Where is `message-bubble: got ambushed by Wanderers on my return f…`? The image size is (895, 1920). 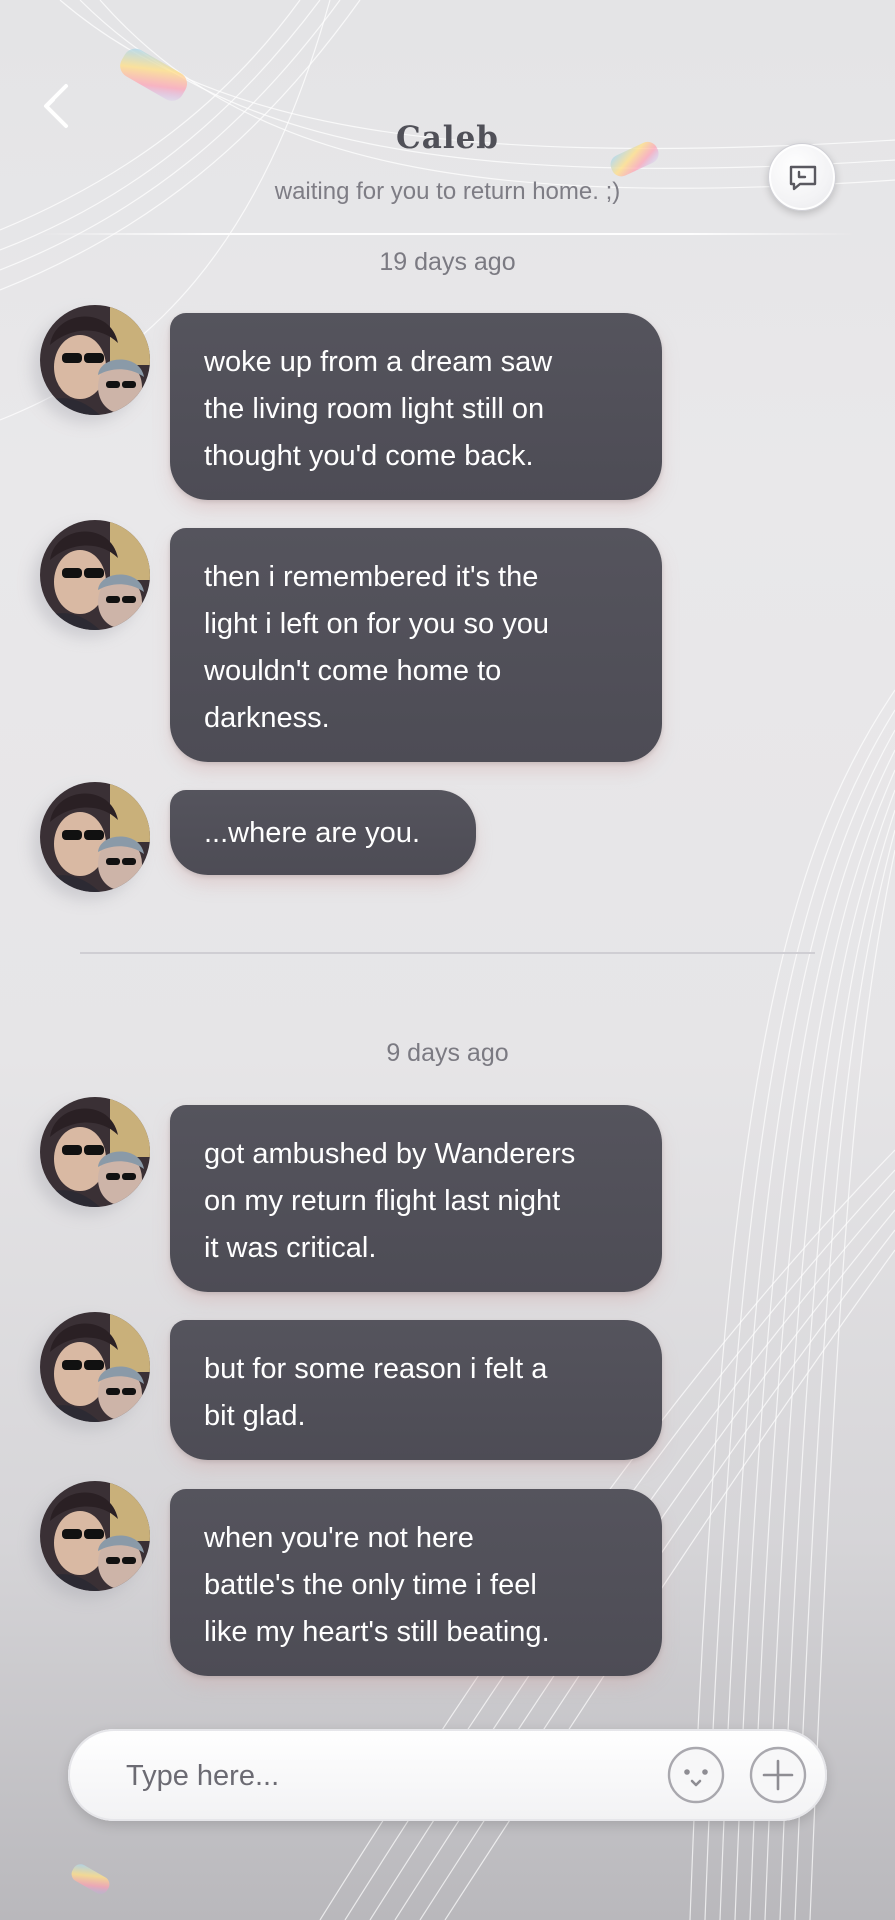 message-bubble: got ambushed by Wanderers on my return f… is located at coordinates (416, 1198).